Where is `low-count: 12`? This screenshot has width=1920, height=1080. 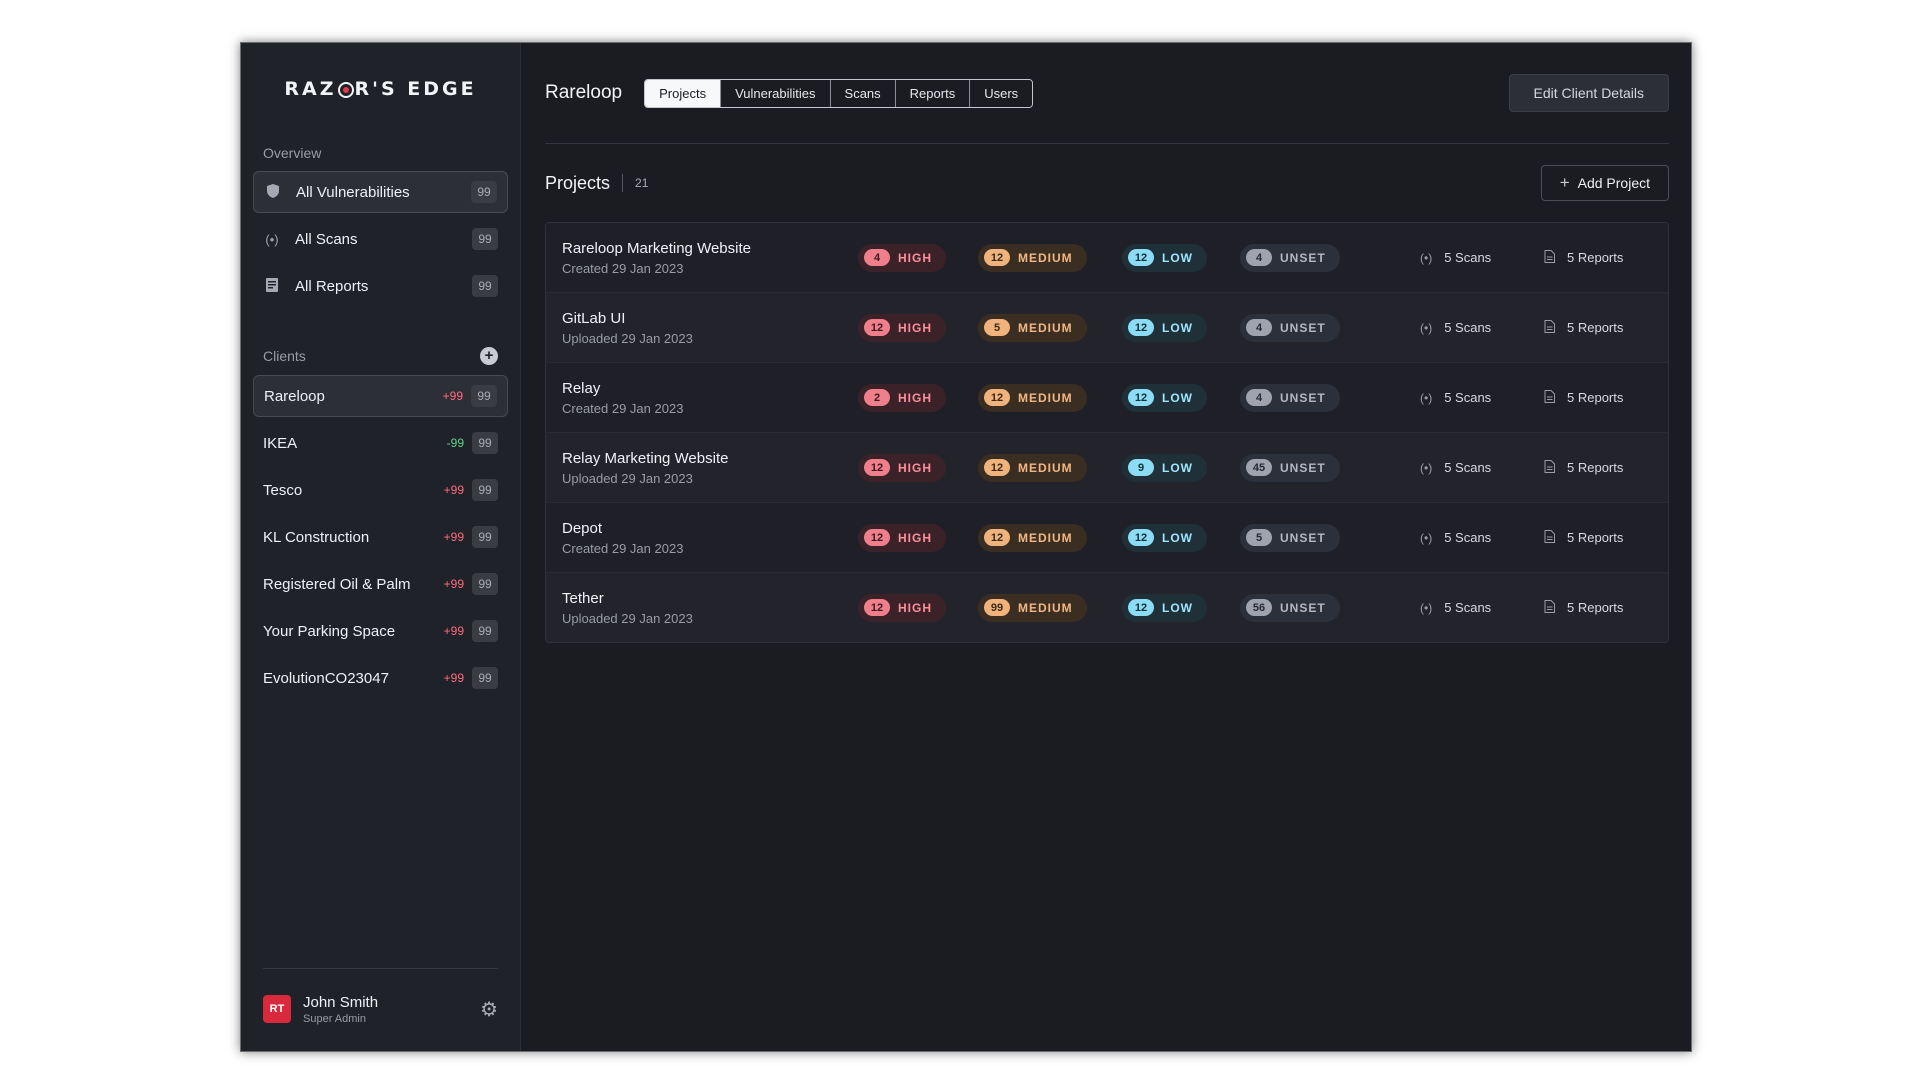 low-count: 12 is located at coordinates (1141, 537).